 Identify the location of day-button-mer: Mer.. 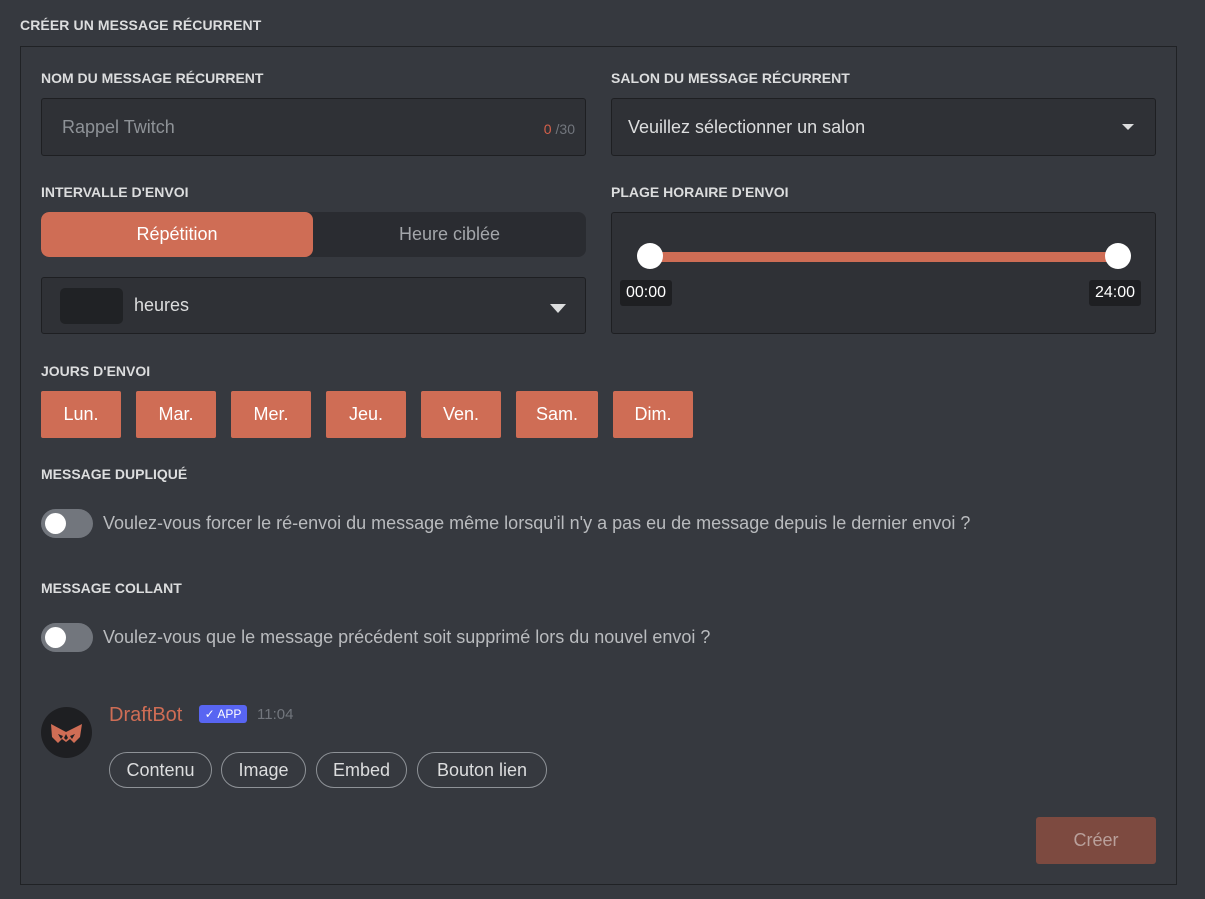
(271, 414).